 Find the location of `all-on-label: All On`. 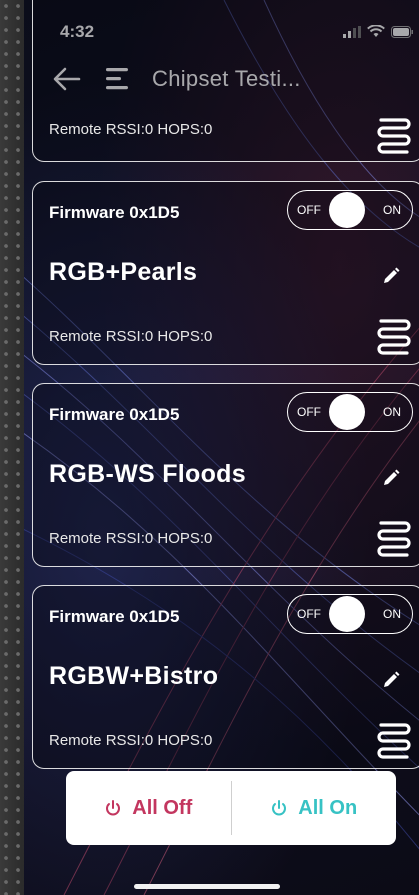

all-on-label: All On is located at coordinates (328, 807).